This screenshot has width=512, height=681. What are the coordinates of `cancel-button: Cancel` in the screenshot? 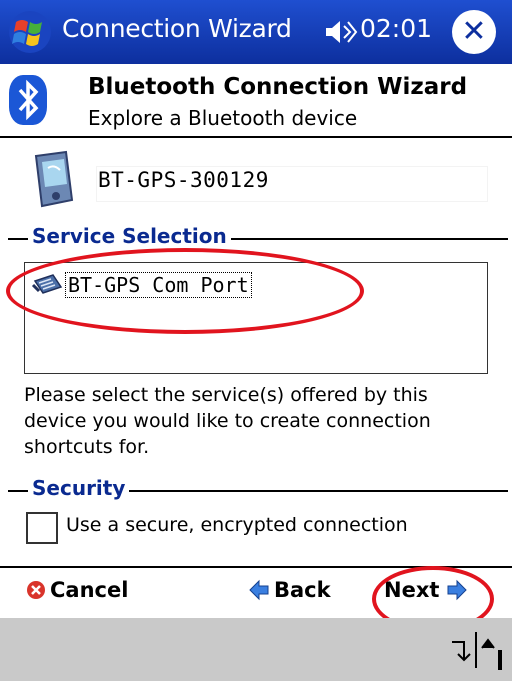 It's located at (77, 590).